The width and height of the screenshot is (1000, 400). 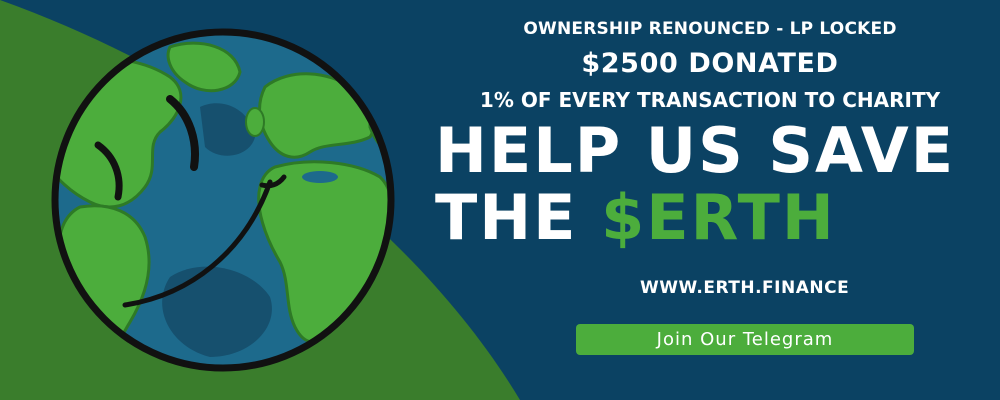 I want to click on token-name: $ERTH, so click(x=718, y=217).